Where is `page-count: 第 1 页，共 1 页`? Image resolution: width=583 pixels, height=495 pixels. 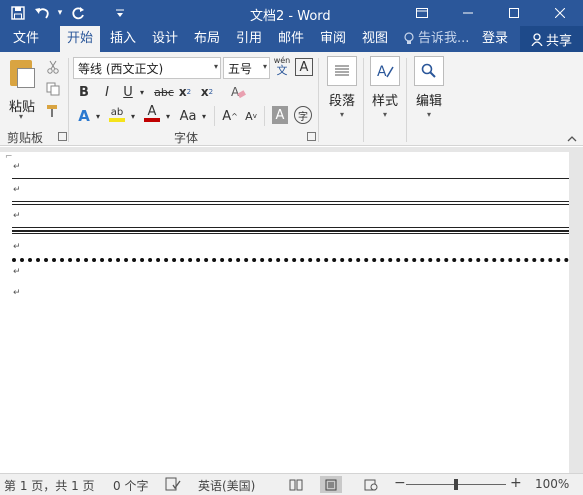 page-count: 第 1 页，共 1 页 is located at coordinates (49, 485).